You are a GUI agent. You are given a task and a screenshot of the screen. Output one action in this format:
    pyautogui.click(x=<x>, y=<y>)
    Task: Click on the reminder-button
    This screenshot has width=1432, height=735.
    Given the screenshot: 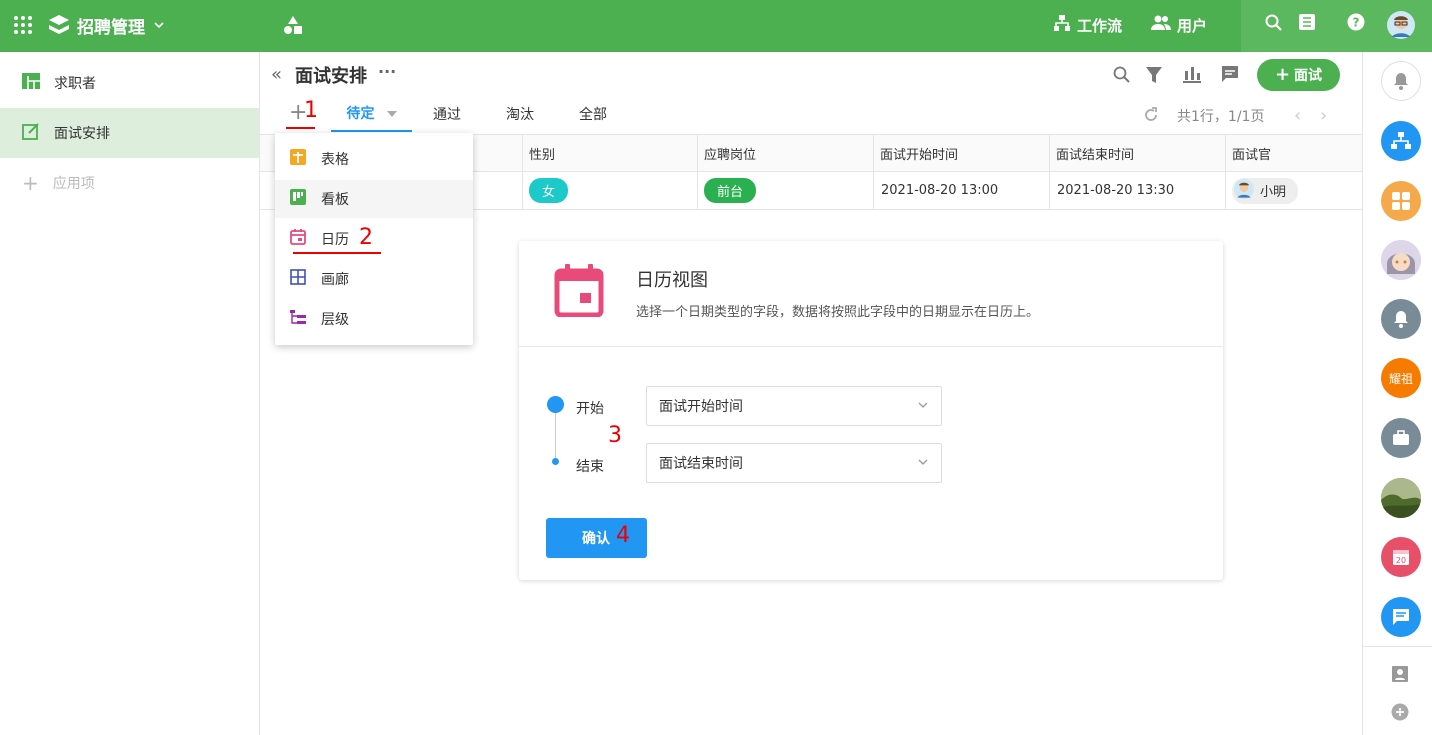 What is the action you would take?
    pyautogui.click(x=1401, y=319)
    